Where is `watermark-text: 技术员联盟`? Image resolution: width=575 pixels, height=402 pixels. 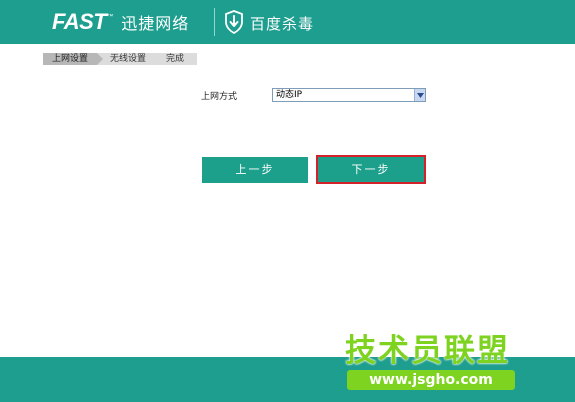
watermark-text: 技术员联盟 is located at coordinates (427, 351).